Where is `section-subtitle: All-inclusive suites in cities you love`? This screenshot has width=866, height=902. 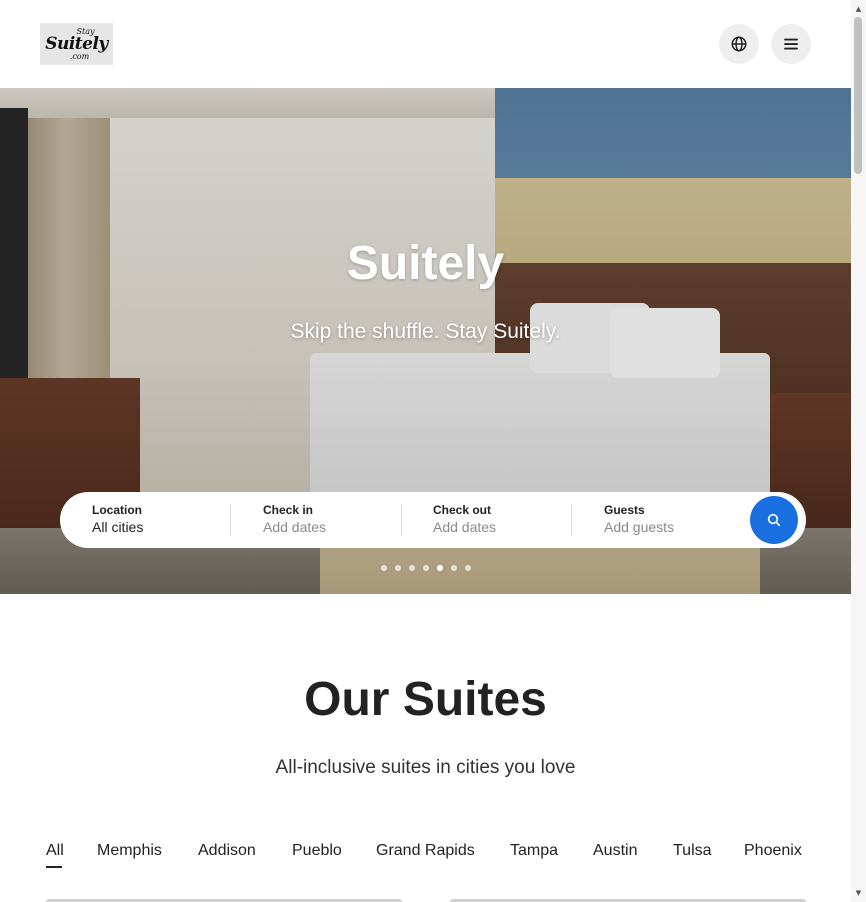 section-subtitle: All-inclusive suites in cities you love is located at coordinates (425, 767).